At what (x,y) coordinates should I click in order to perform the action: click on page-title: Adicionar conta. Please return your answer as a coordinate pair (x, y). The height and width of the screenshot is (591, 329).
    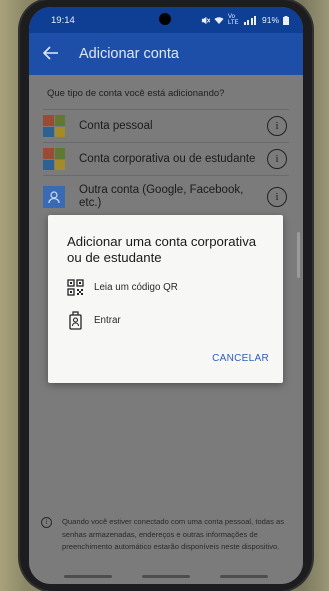
    Looking at the image, I should click on (129, 54).